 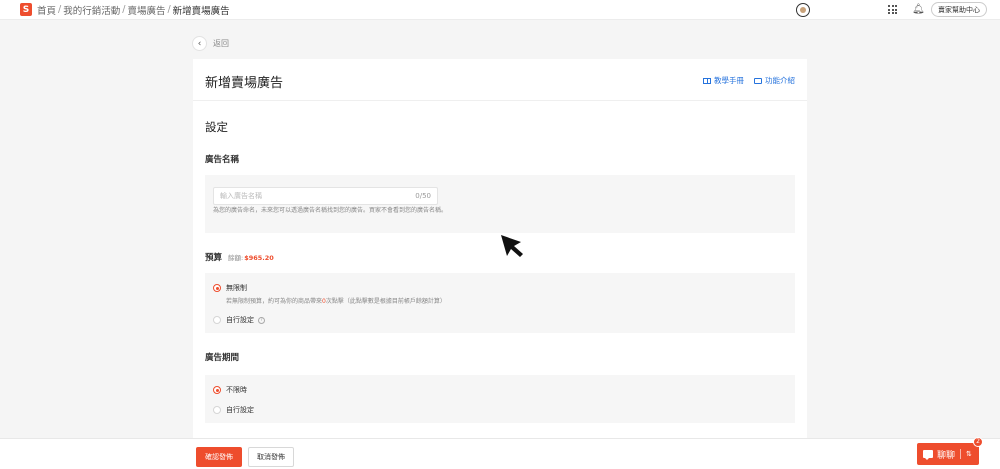 What do you see at coordinates (961, 454) in the screenshot?
I see `chat-divider` at bounding box center [961, 454].